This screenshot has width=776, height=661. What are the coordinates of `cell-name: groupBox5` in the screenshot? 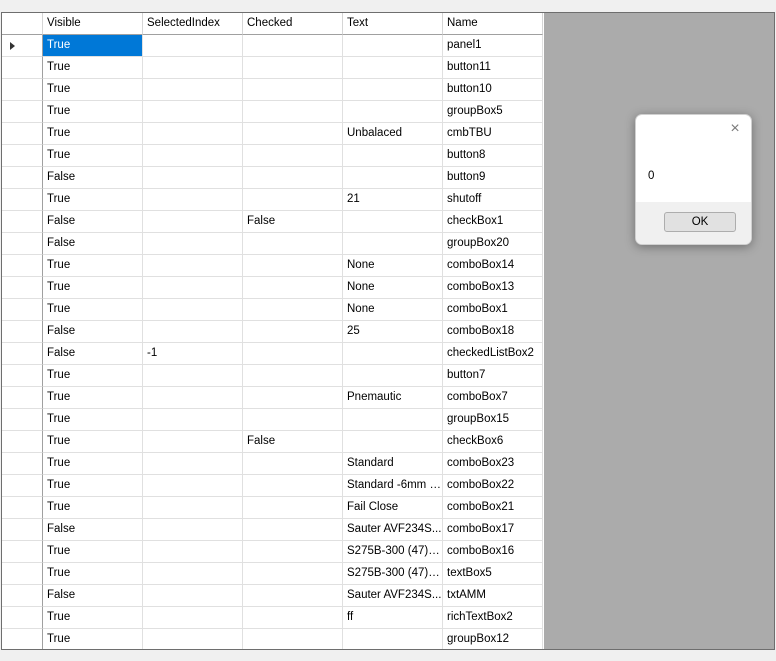 It's located at (493, 112).